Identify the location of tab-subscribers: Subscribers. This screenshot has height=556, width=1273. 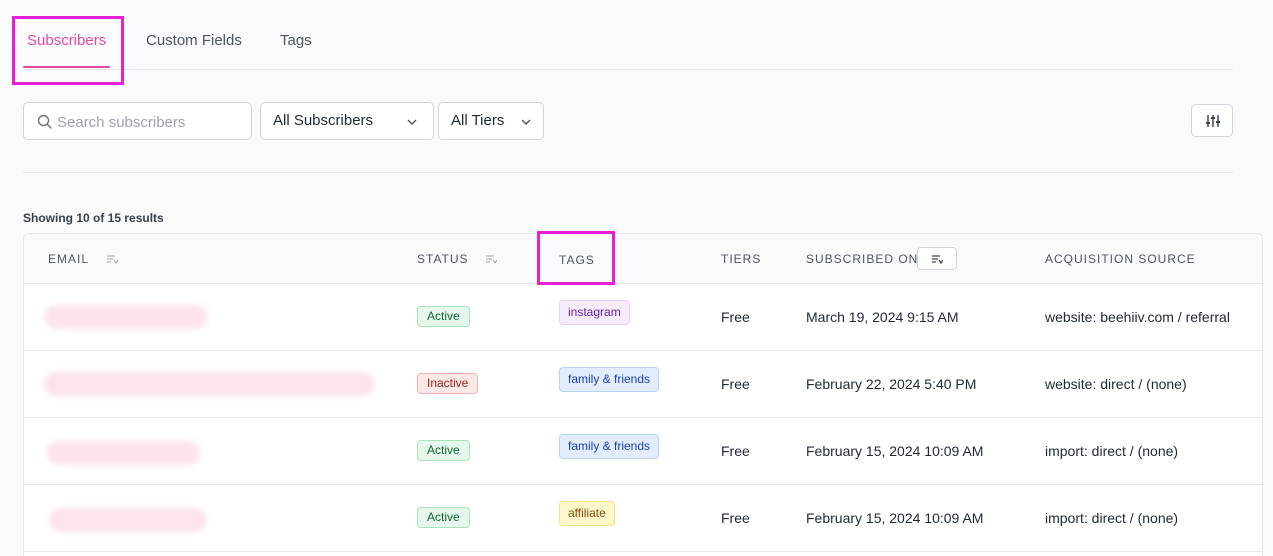
(66, 40).